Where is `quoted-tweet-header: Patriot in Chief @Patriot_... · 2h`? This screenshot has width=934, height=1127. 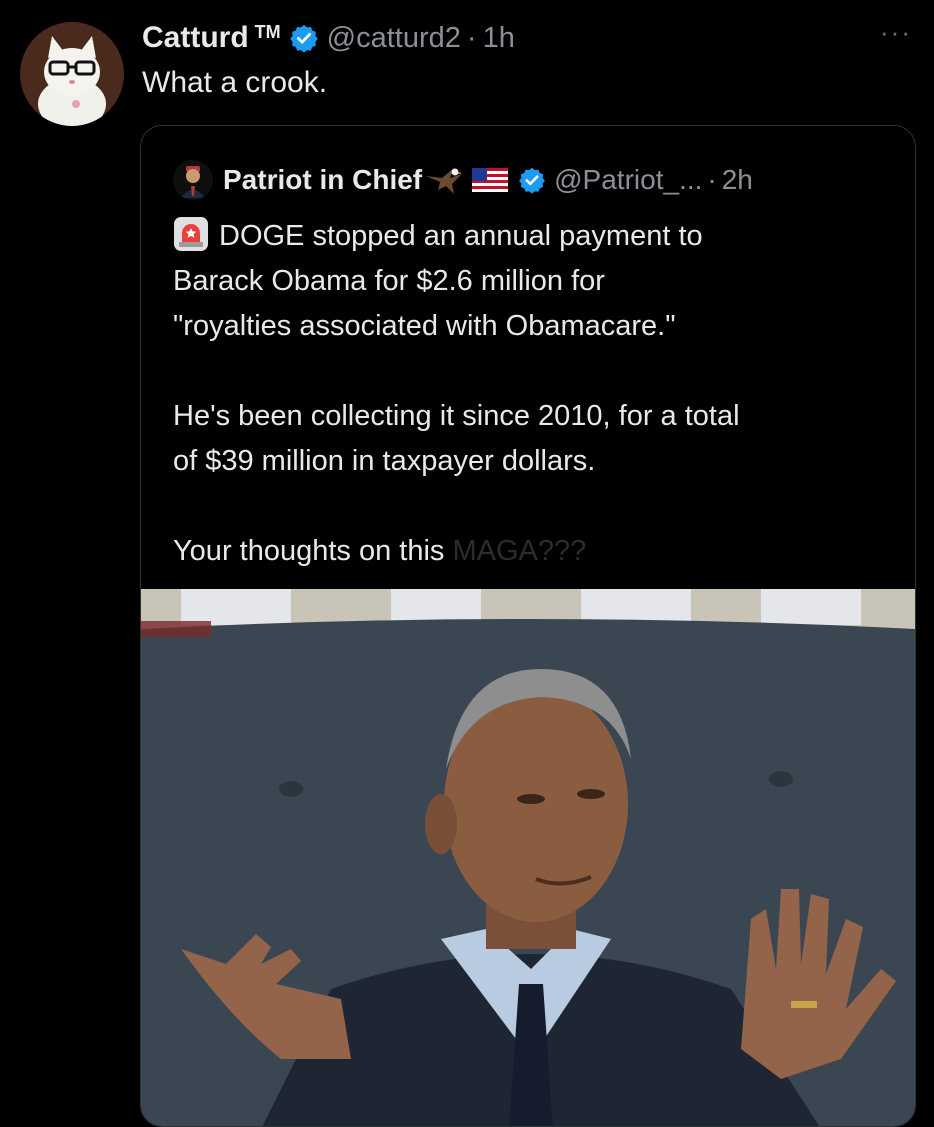 quoted-tweet-header: Patriot in Chief @Patriot_... · 2h is located at coordinates (463, 180).